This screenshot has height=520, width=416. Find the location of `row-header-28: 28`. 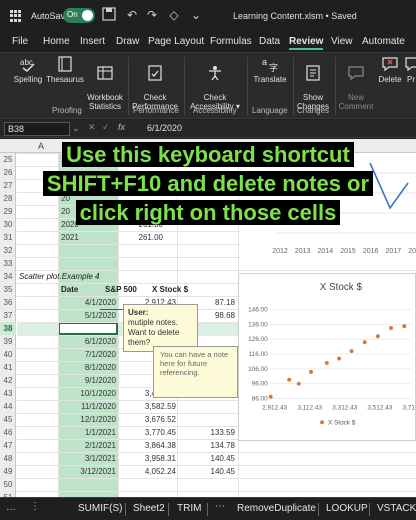

row-header-28: 28 is located at coordinates (8, 198).